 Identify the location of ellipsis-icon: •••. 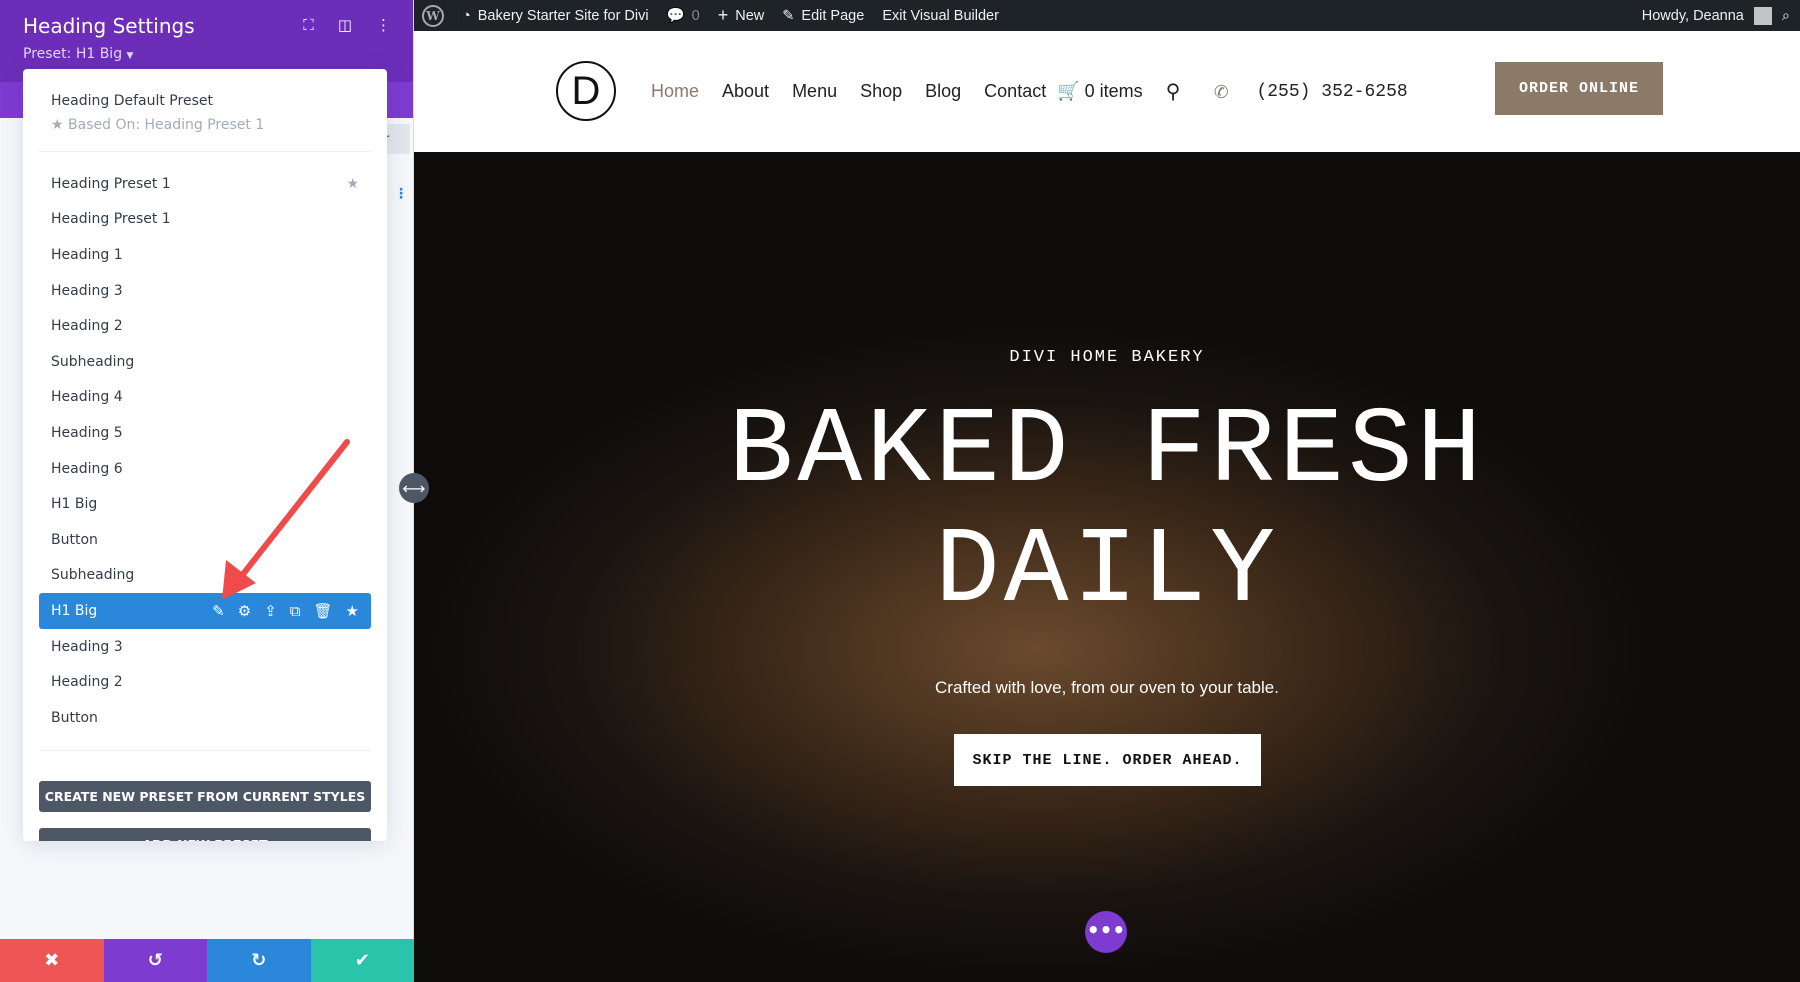
(1106, 930).